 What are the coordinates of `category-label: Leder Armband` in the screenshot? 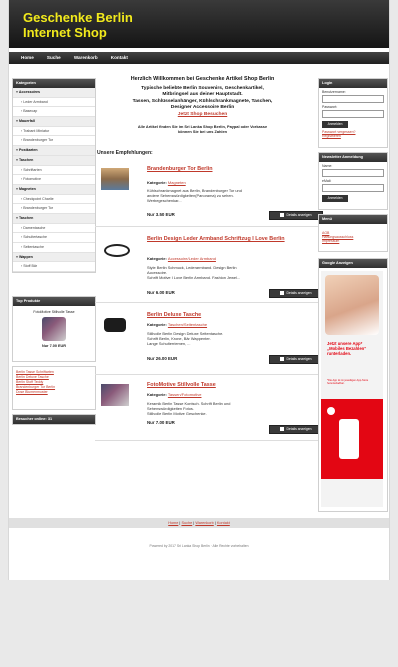 It's located at (35, 101).